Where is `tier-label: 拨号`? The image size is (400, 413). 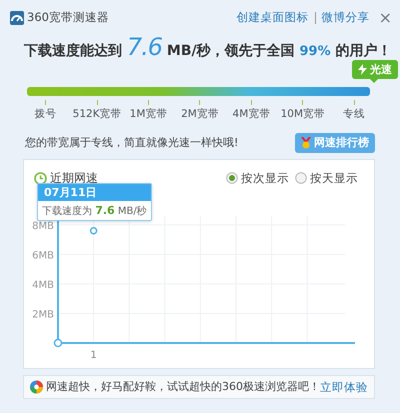
tier-label: 拨号 is located at coordinates (46, 111).